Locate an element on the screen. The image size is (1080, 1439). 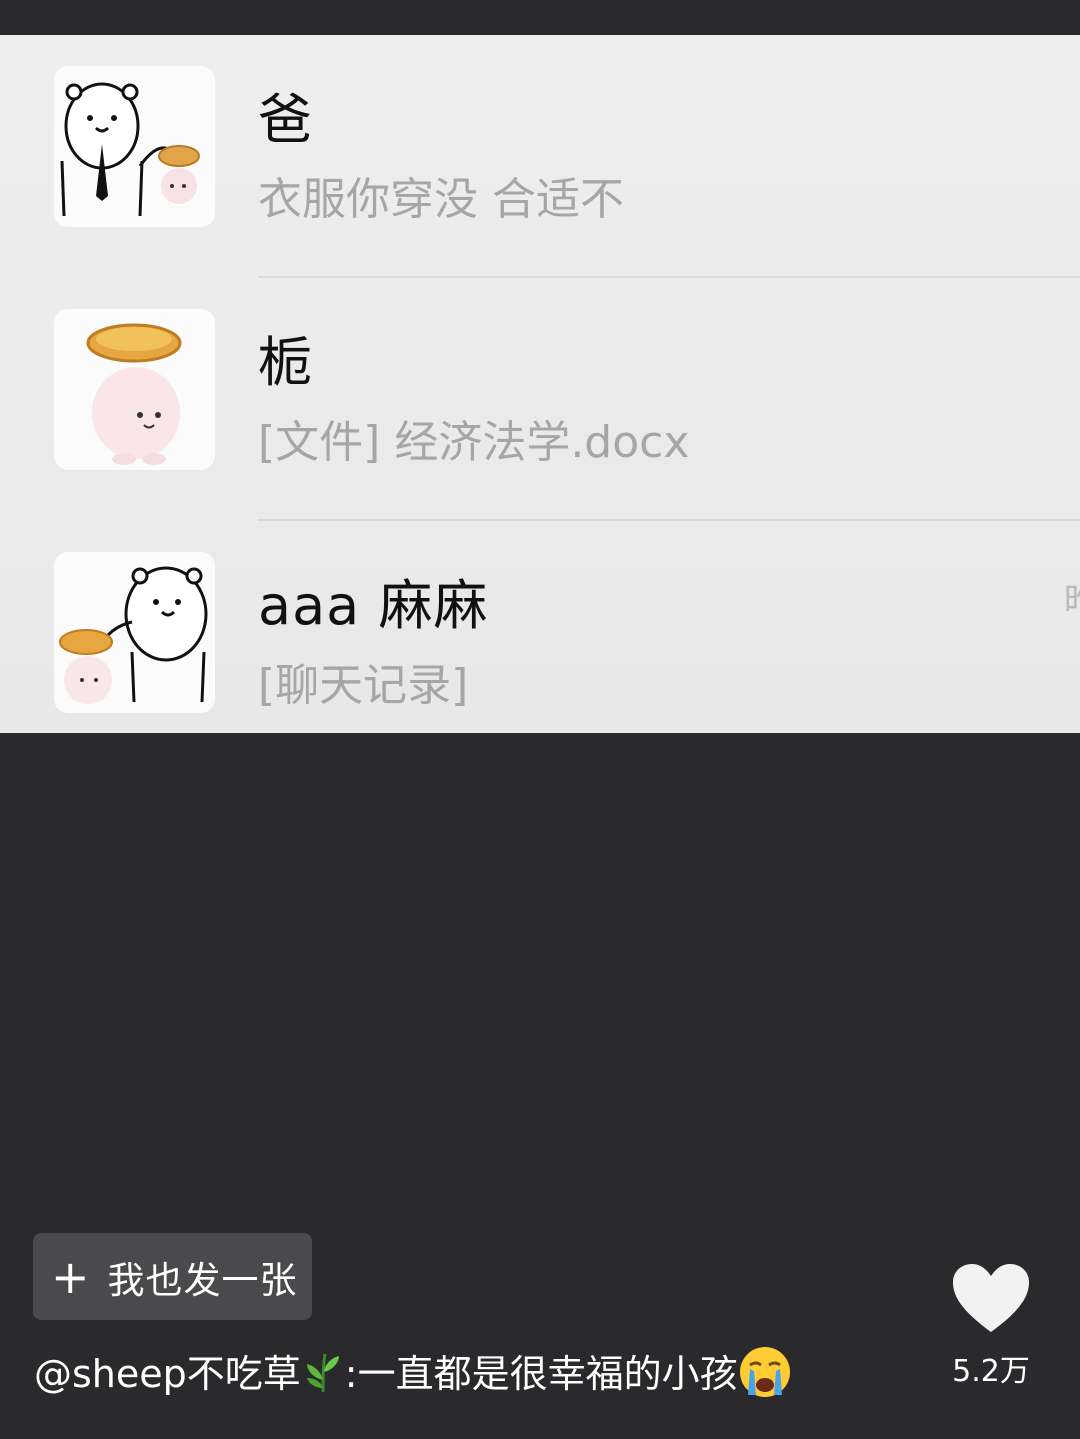
avatar-eggtart-bear-icon is located at coordinates (134, 389).